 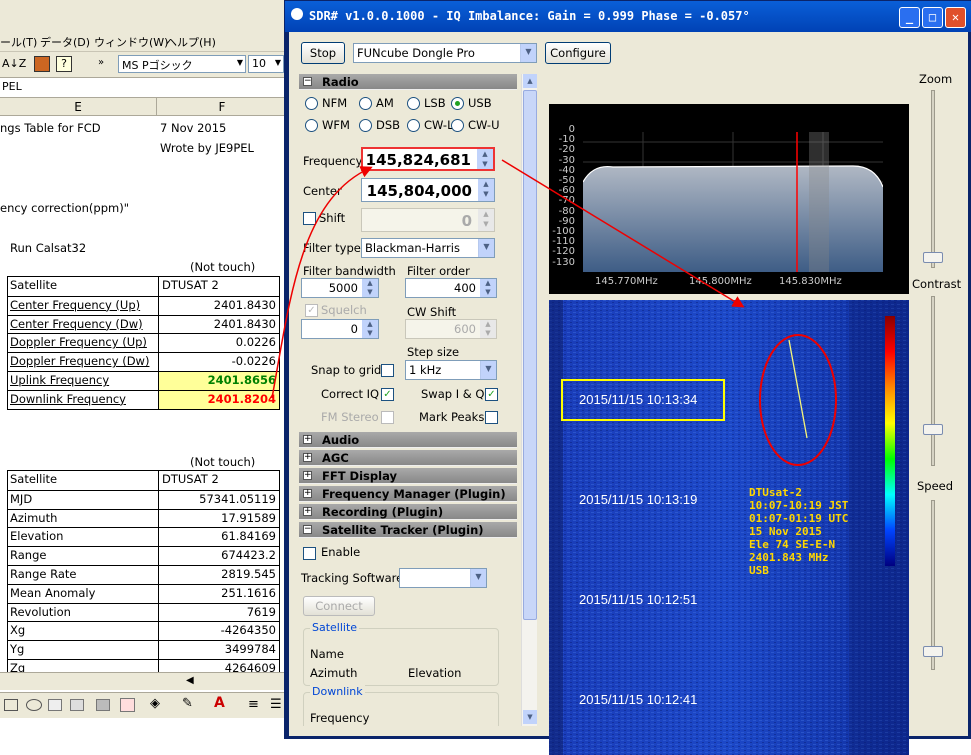 What do you see at coordinates (143, 649) in the screenshot?
I see `table-row: Yg 3499784` at bounding box center [143, 649].